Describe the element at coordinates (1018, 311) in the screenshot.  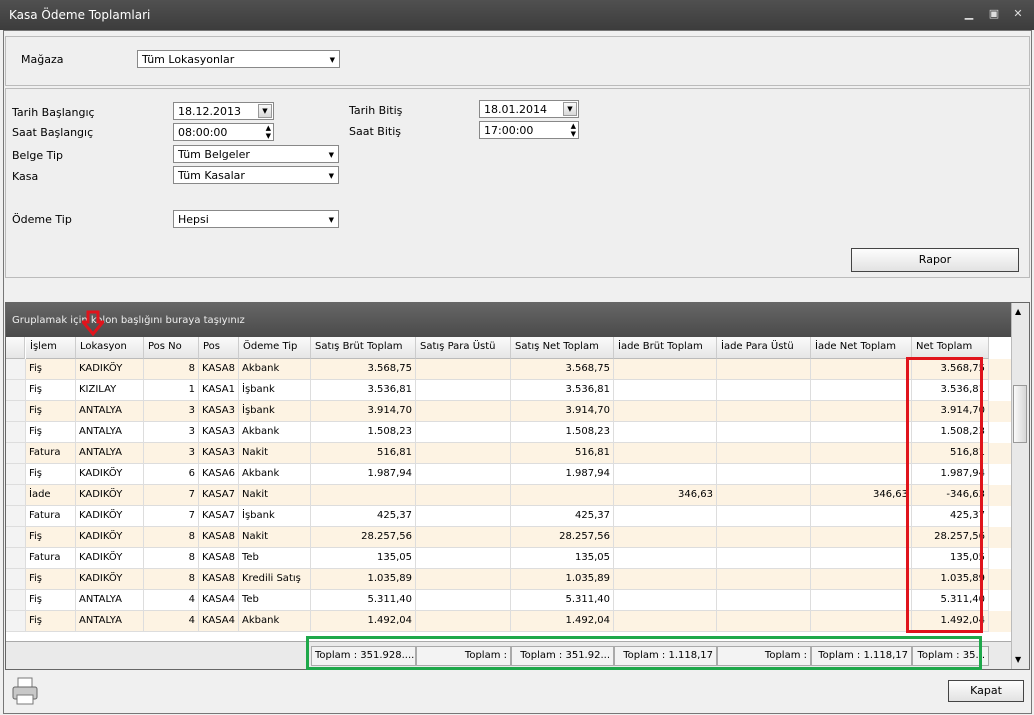
I see `scroll-up-icon: ▲` at that location.